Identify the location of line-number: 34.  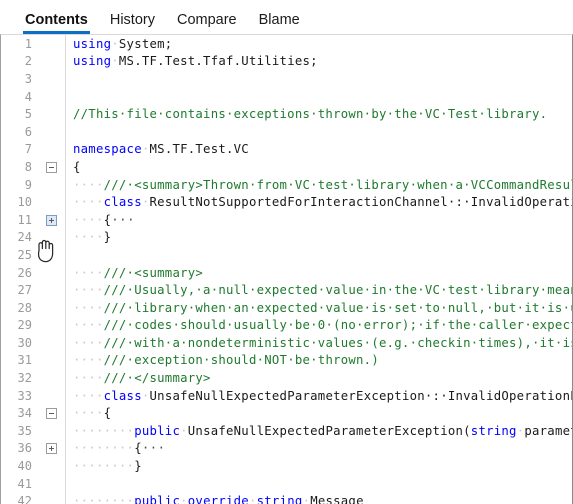
(24, 413).